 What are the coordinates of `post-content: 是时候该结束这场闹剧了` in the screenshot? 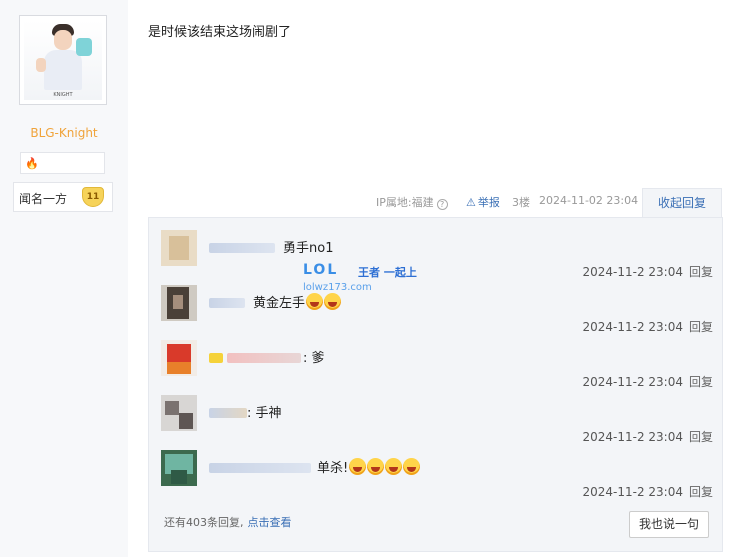 It's located at (220, 32).